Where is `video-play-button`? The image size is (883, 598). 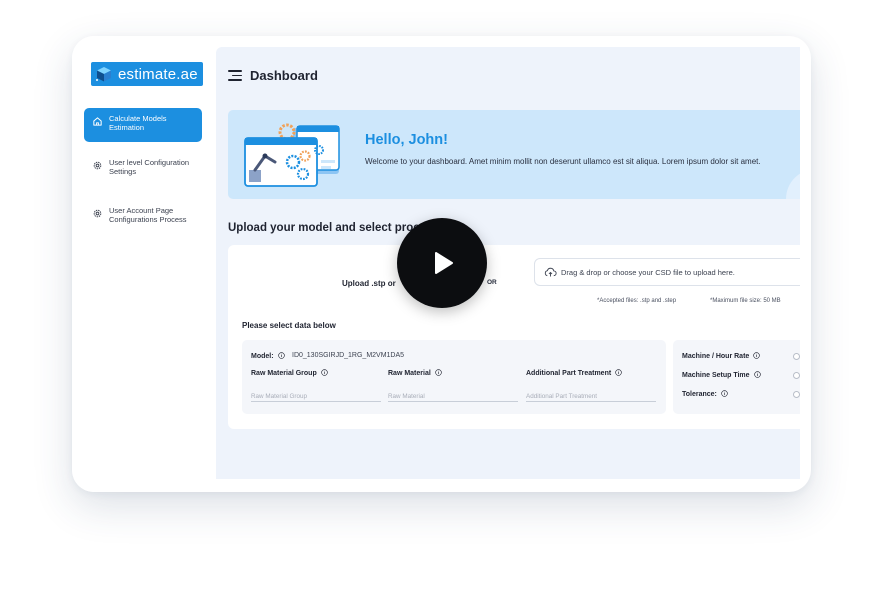
video-play-button is located at coordinates (442, 263).